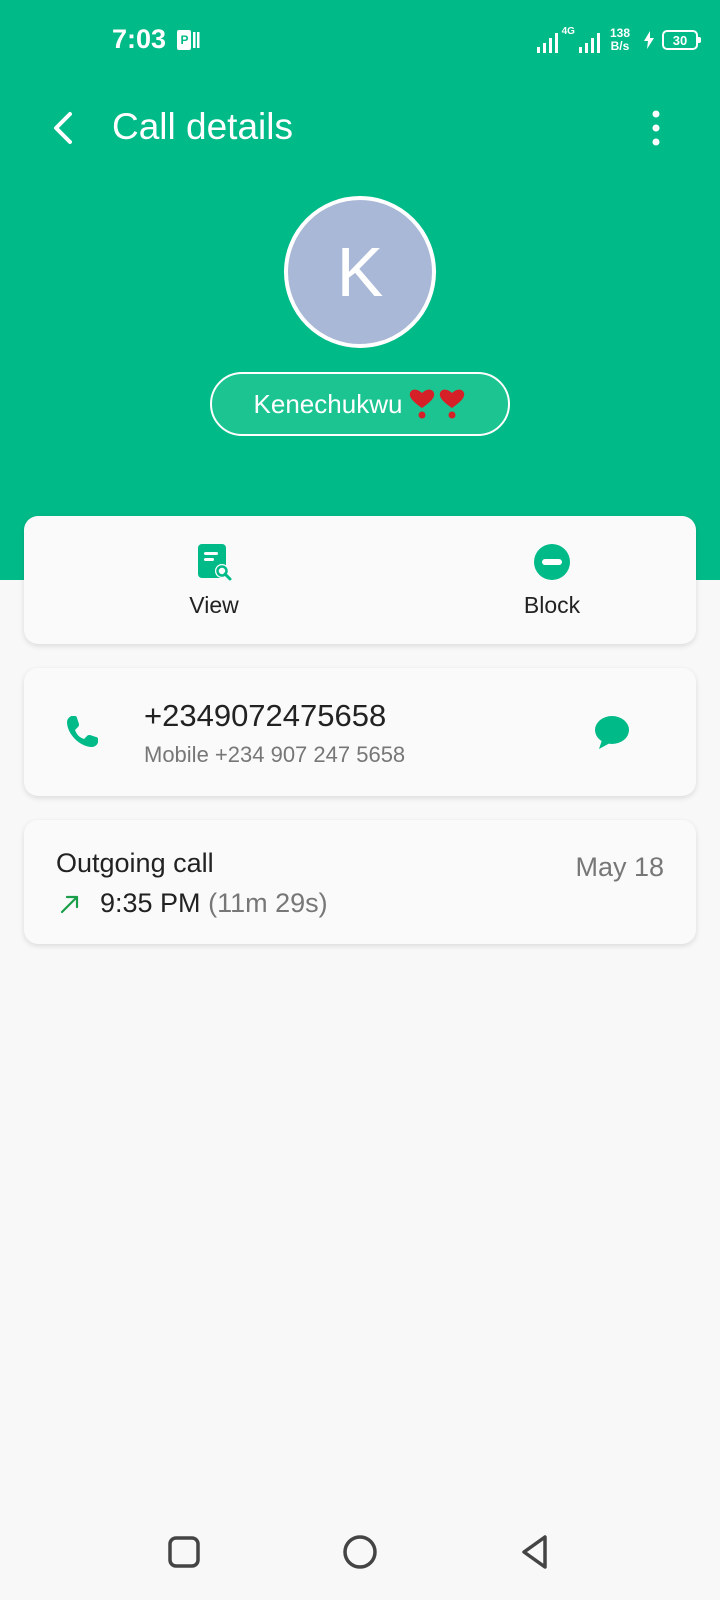 The image size is (720, 1600). I want to click on notification-app-icon: P, so click(188, 40).